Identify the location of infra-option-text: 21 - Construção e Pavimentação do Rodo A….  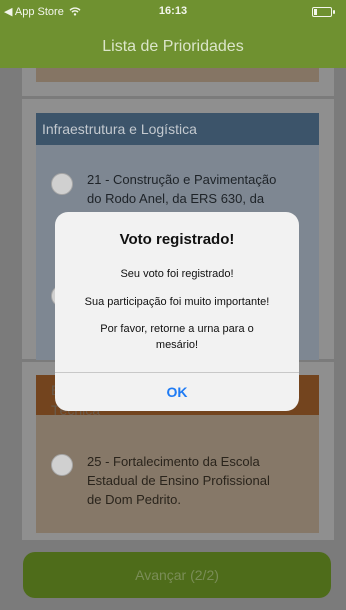
(181, 189).